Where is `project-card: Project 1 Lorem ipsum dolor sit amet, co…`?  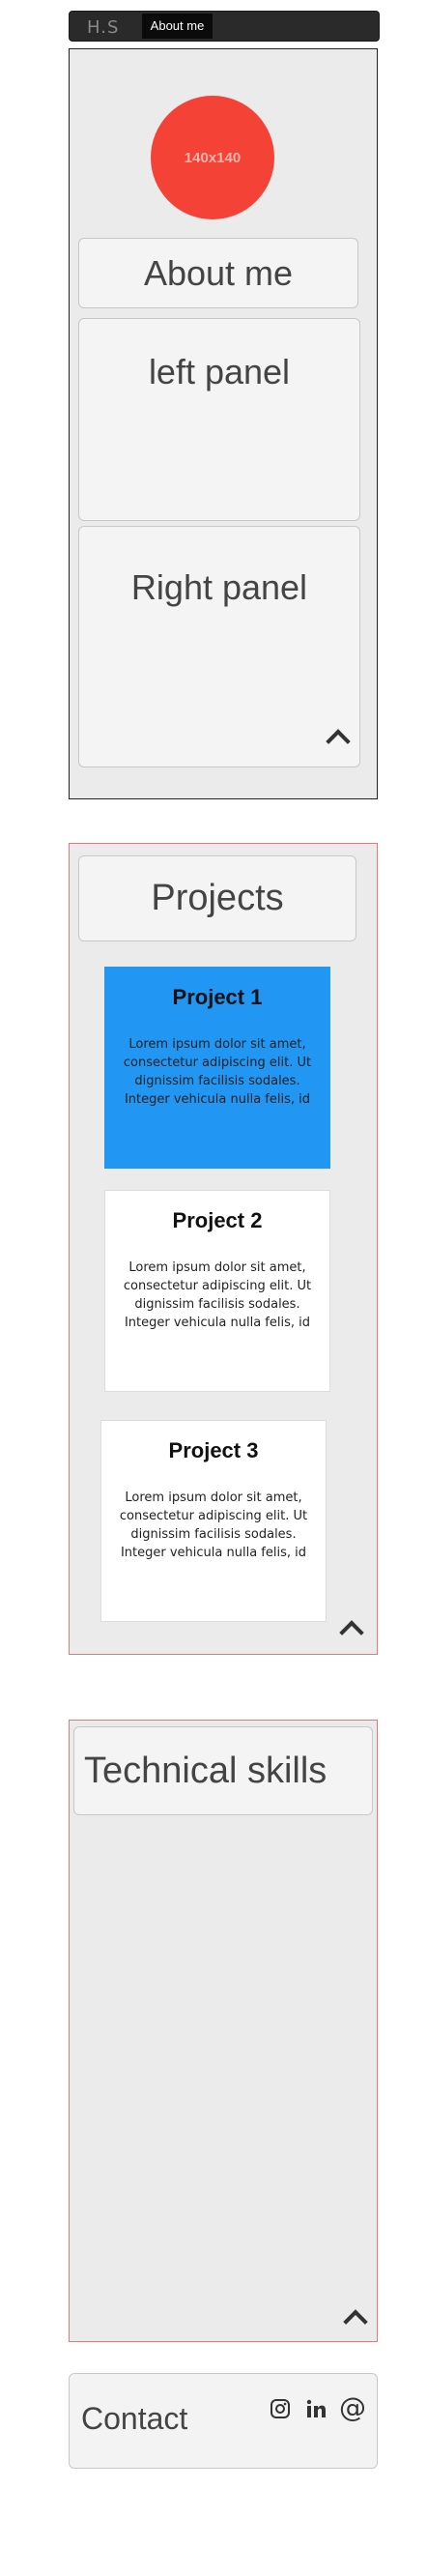 project-card: Project 1 Lorem ipsum dolor sit amet, co… is located at coordinates (217, 1068).